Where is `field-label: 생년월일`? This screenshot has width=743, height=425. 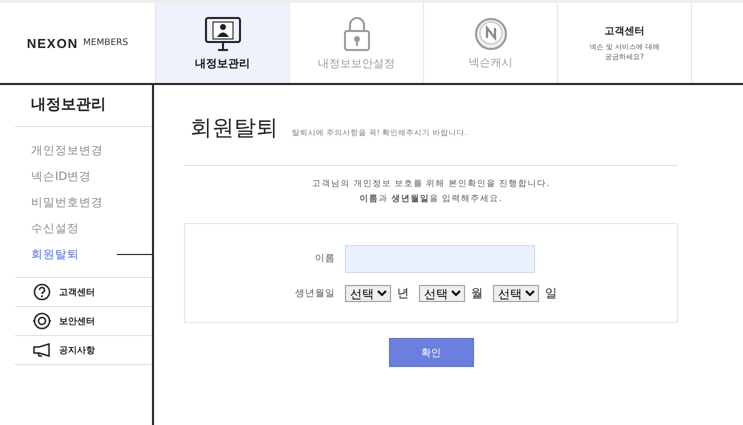 field-label: 생년월일 is located at coordinates (314, 293).